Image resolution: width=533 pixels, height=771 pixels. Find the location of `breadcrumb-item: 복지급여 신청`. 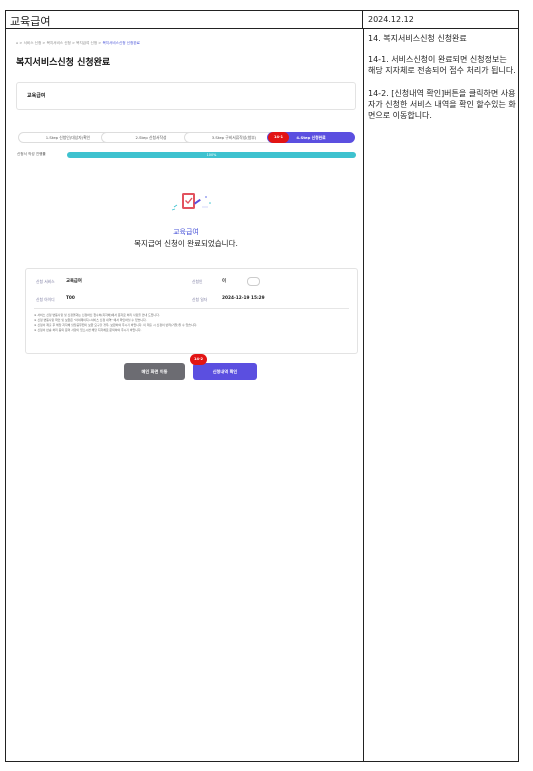

breadcrumb-item: 복지급여 신청 is located at coordinates (86, 43).